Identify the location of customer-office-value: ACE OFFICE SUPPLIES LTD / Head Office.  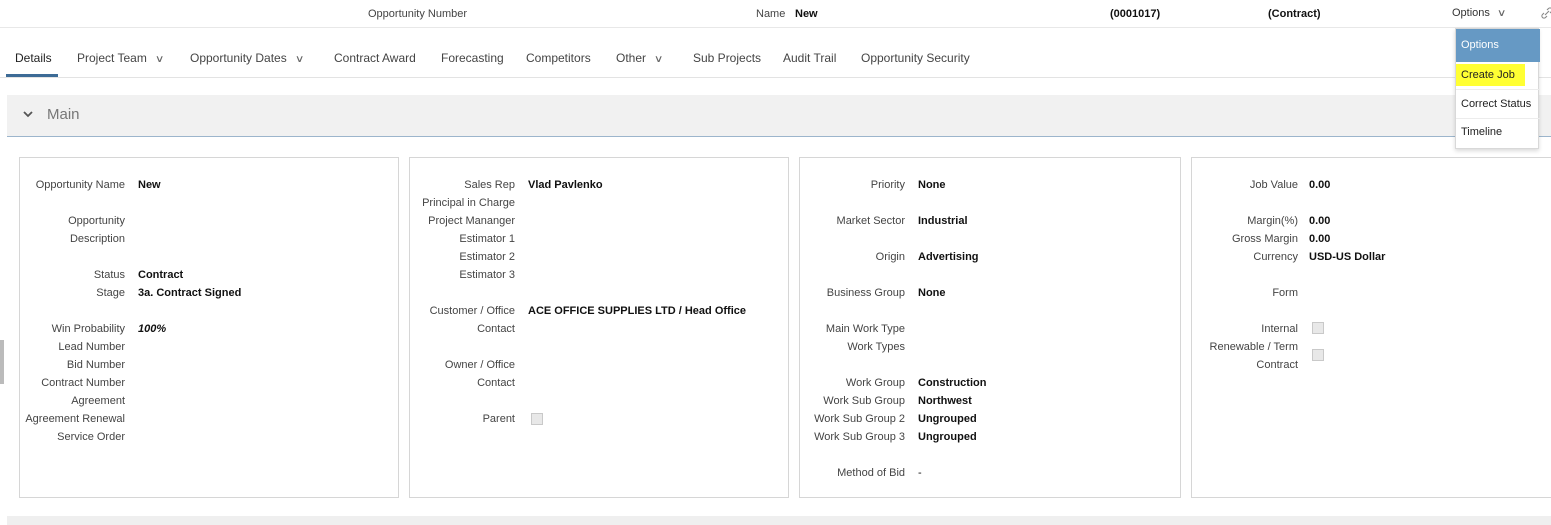
(637, 311).